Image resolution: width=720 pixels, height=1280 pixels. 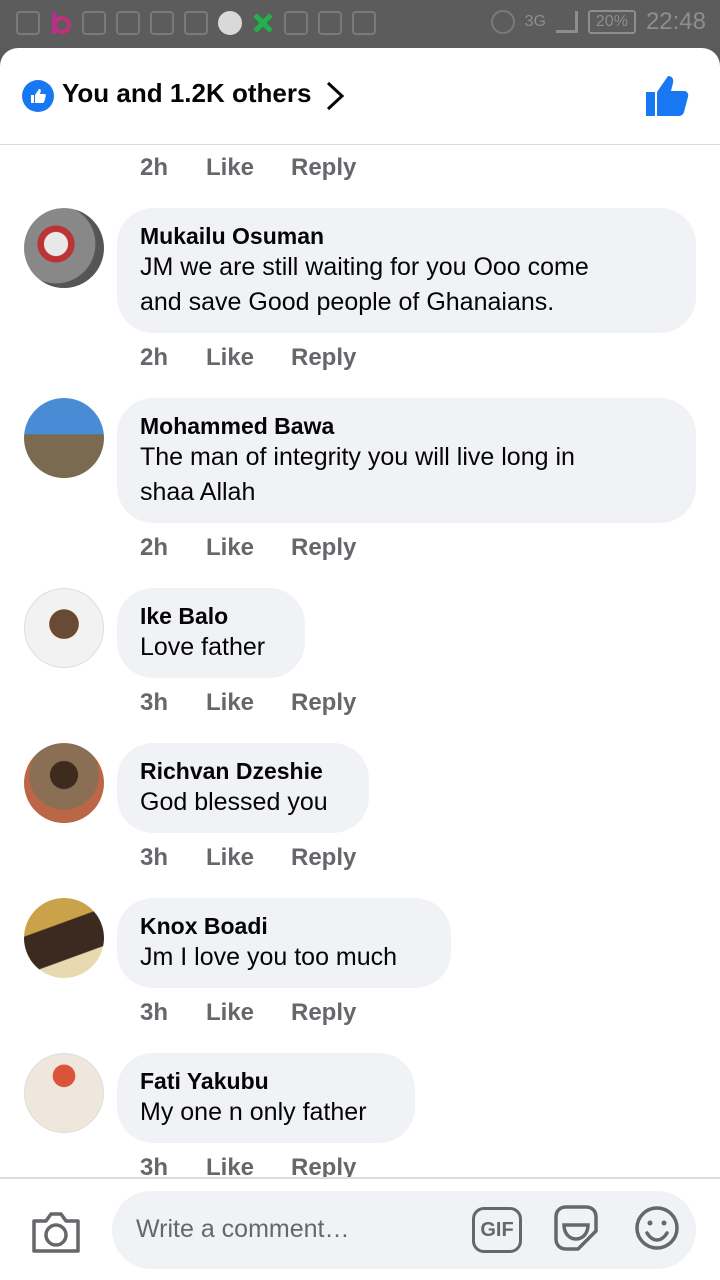 I want to click on comment-author: Richvan Dzeshie, so click(x=242, y=771).